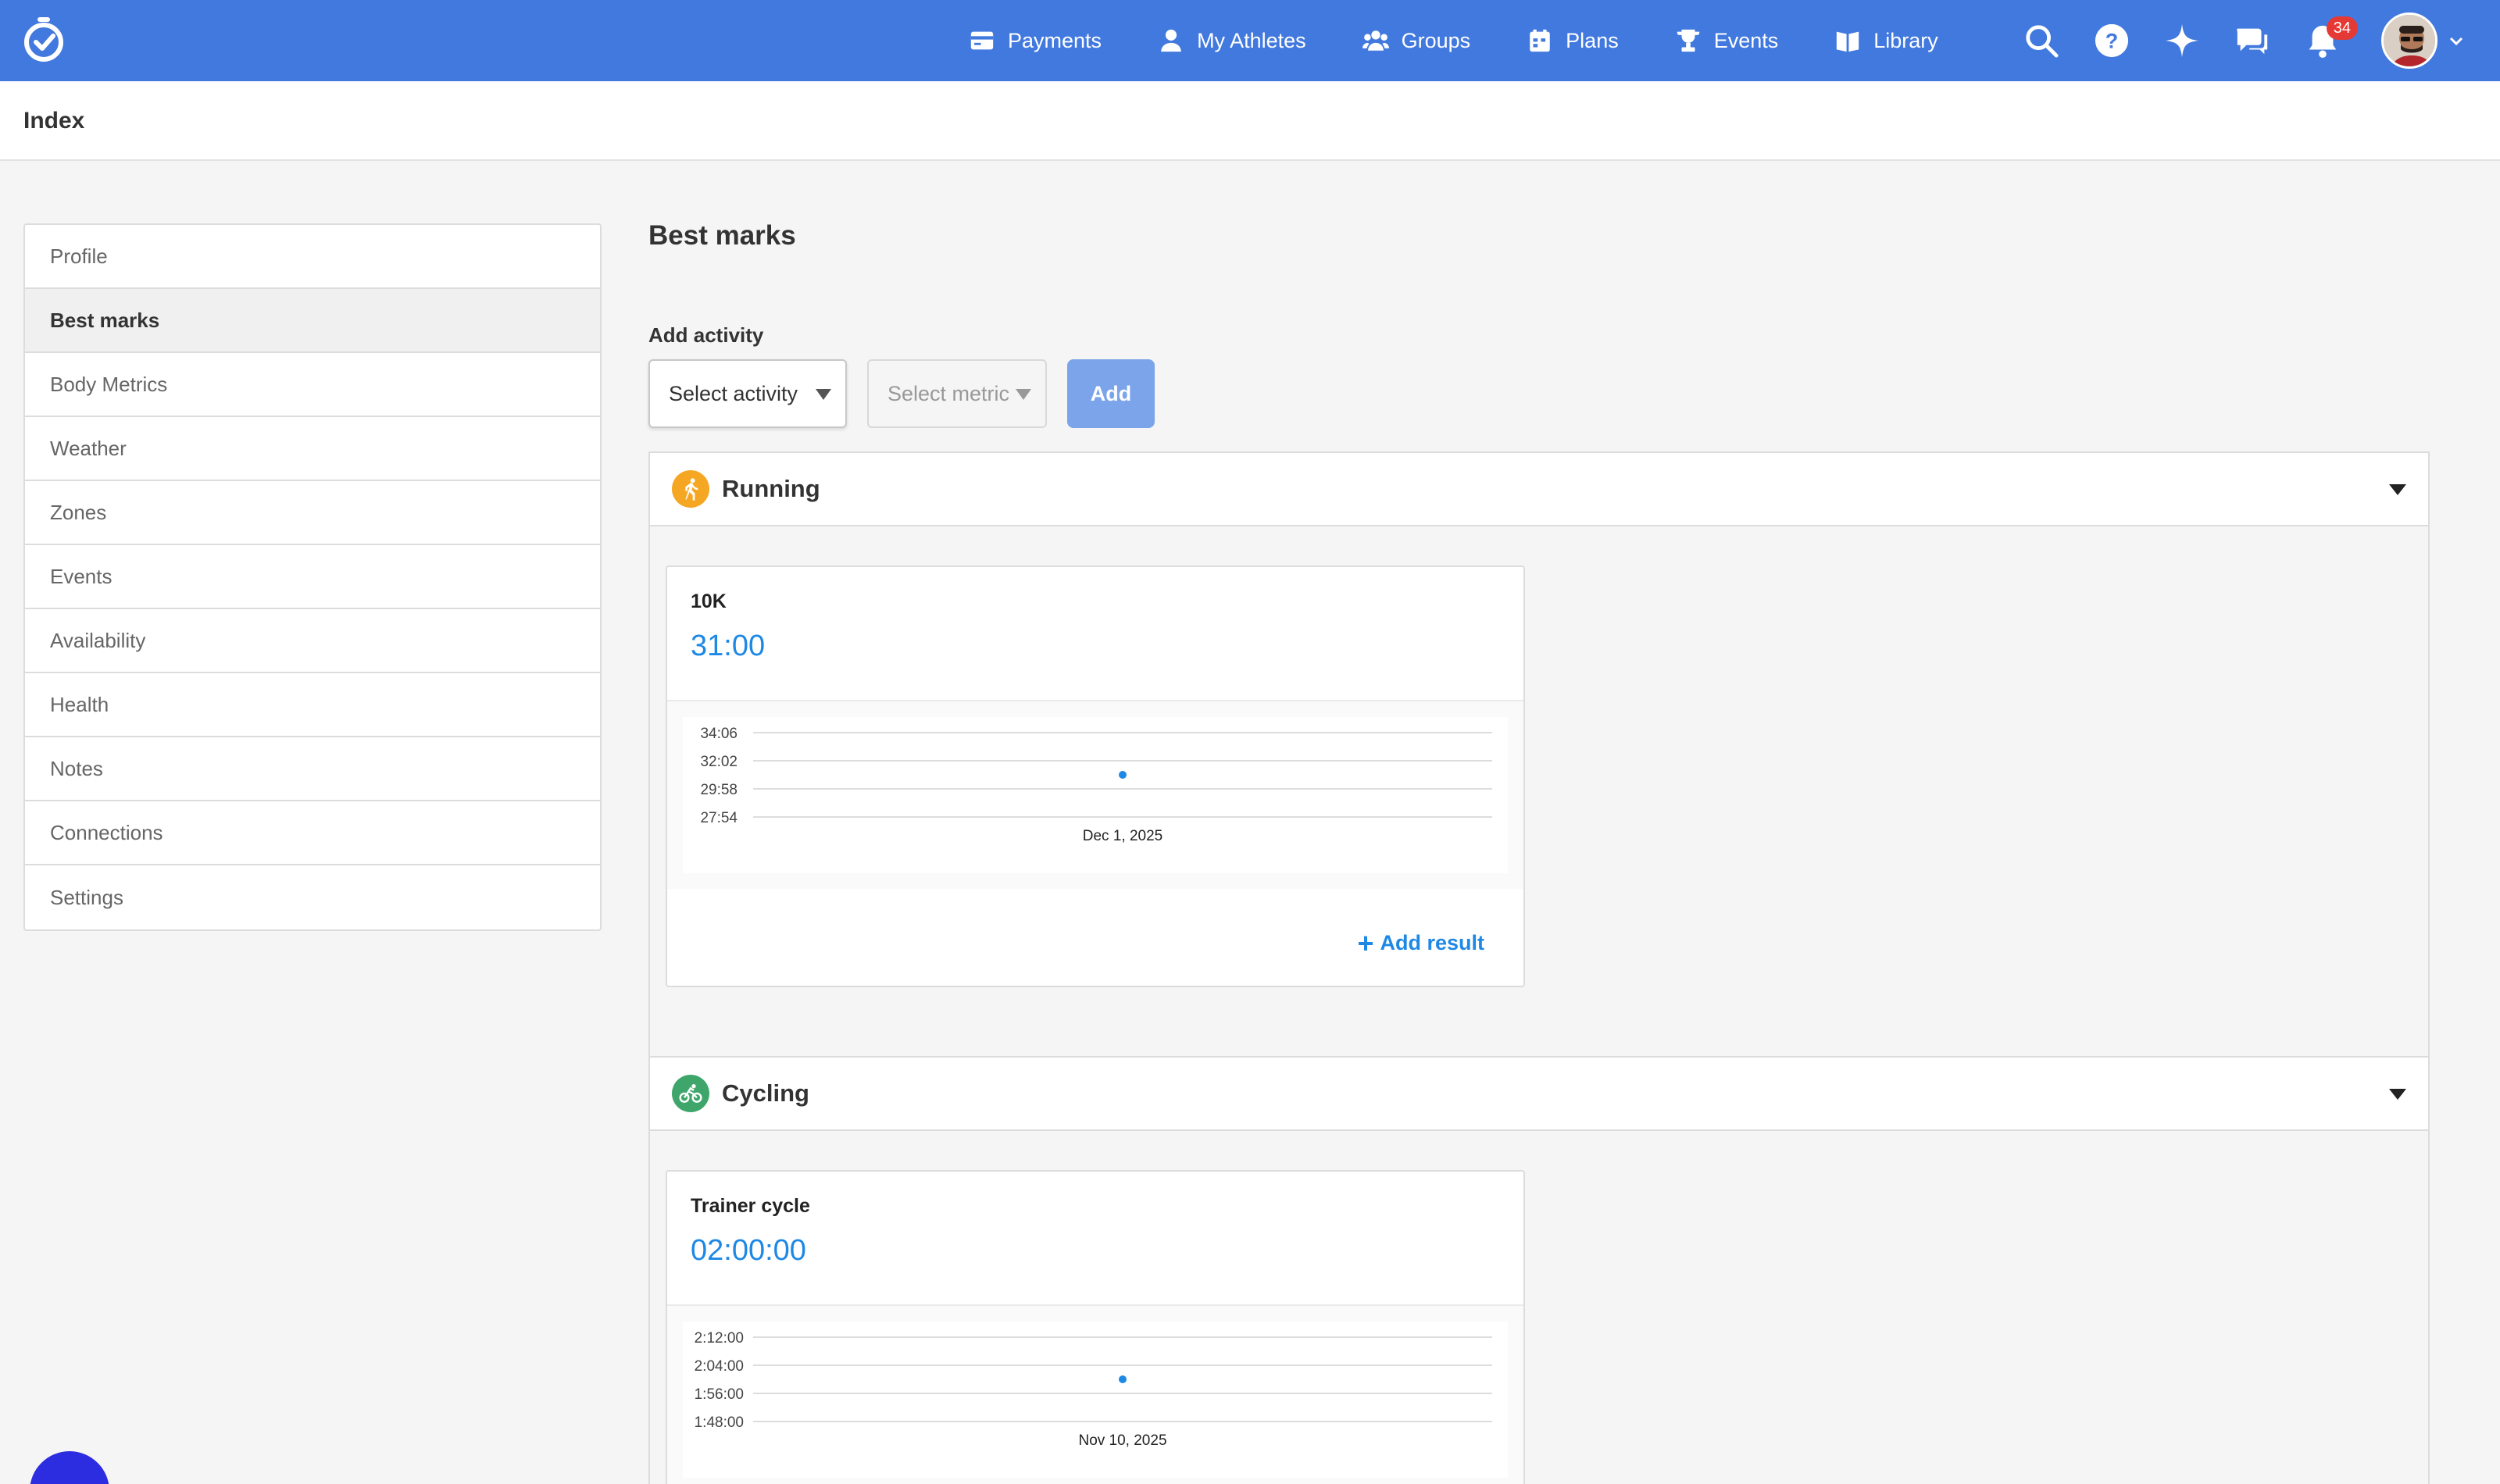 The width and height of the screenshot is (2500, 1484). Describe the element at coordinates (982, 40) in the screenshot. I see `credit-card-icon` at that location.